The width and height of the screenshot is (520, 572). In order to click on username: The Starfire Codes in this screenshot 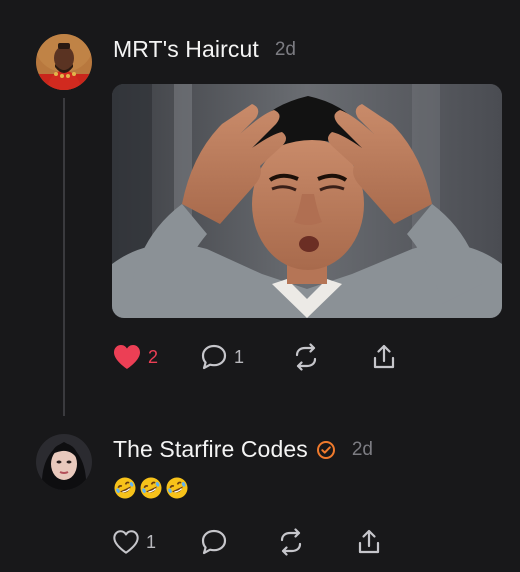, I will do `click(210, 449)`.